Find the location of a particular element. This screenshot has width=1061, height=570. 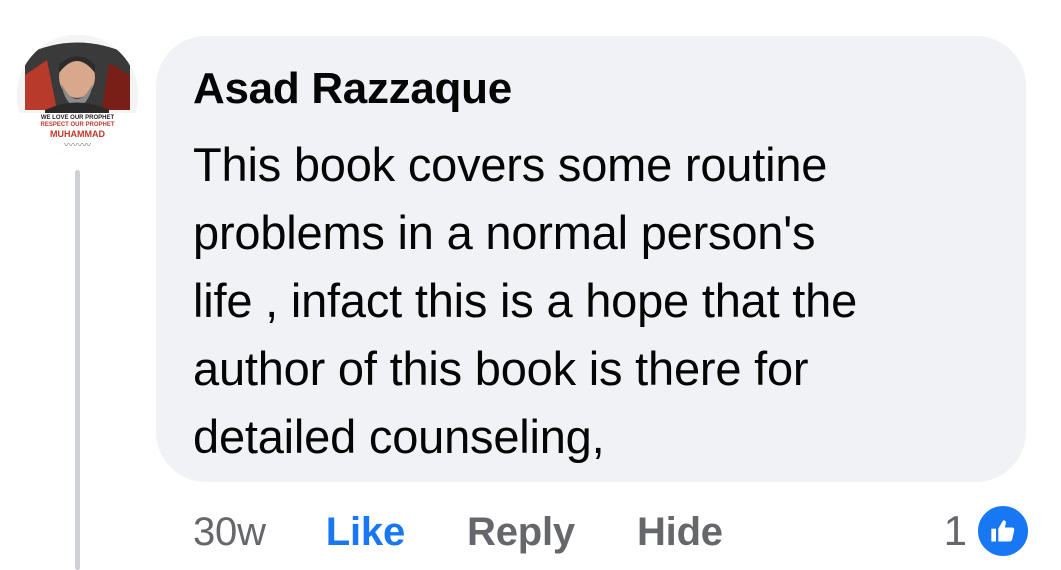

reaction-count: 1 is located at coordinates (955, 530).